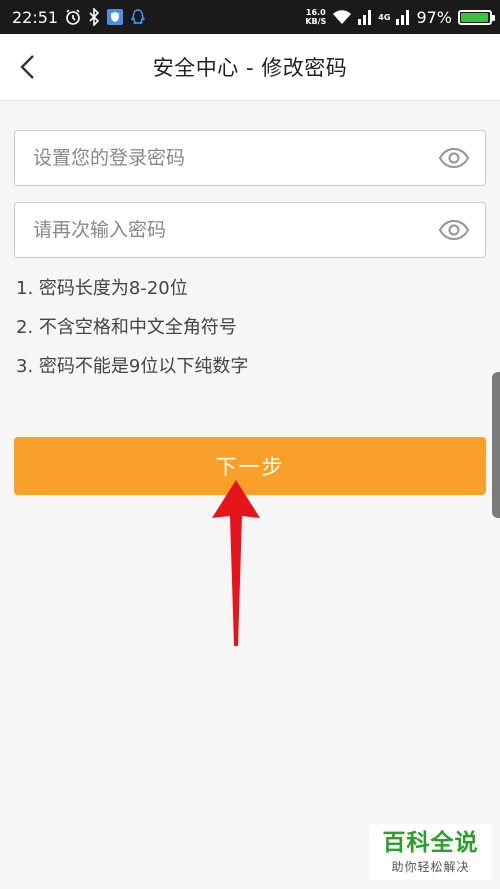 The width and height of the screenshot is (500, 889). What do you see at coordinates (102, 288) in the screenshot?
I see `password-rule-length: 1. 密码长度为8-20位` at bounding box center [102, 288].